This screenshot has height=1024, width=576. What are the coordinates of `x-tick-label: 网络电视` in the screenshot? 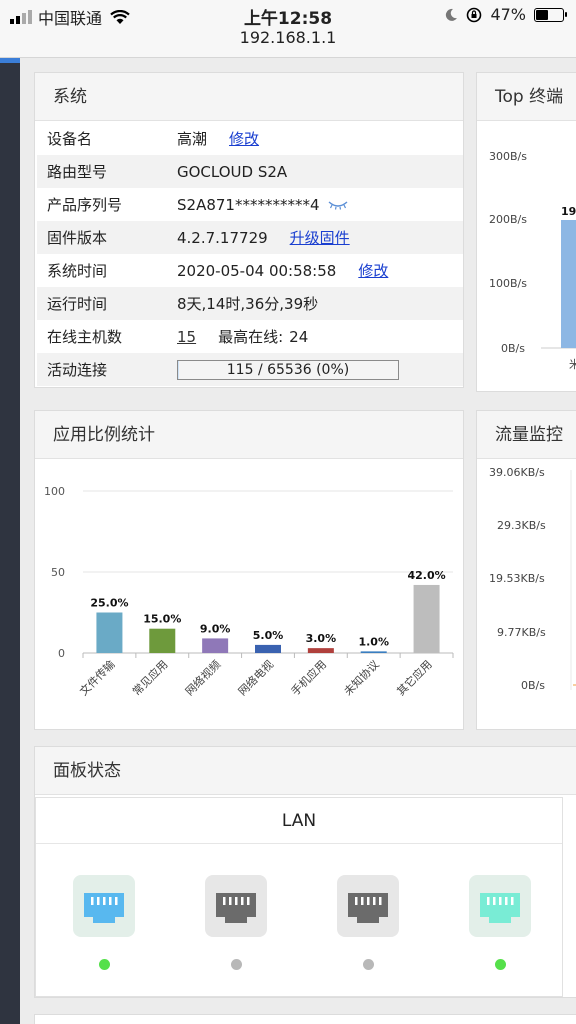 It's located at (255, 677).